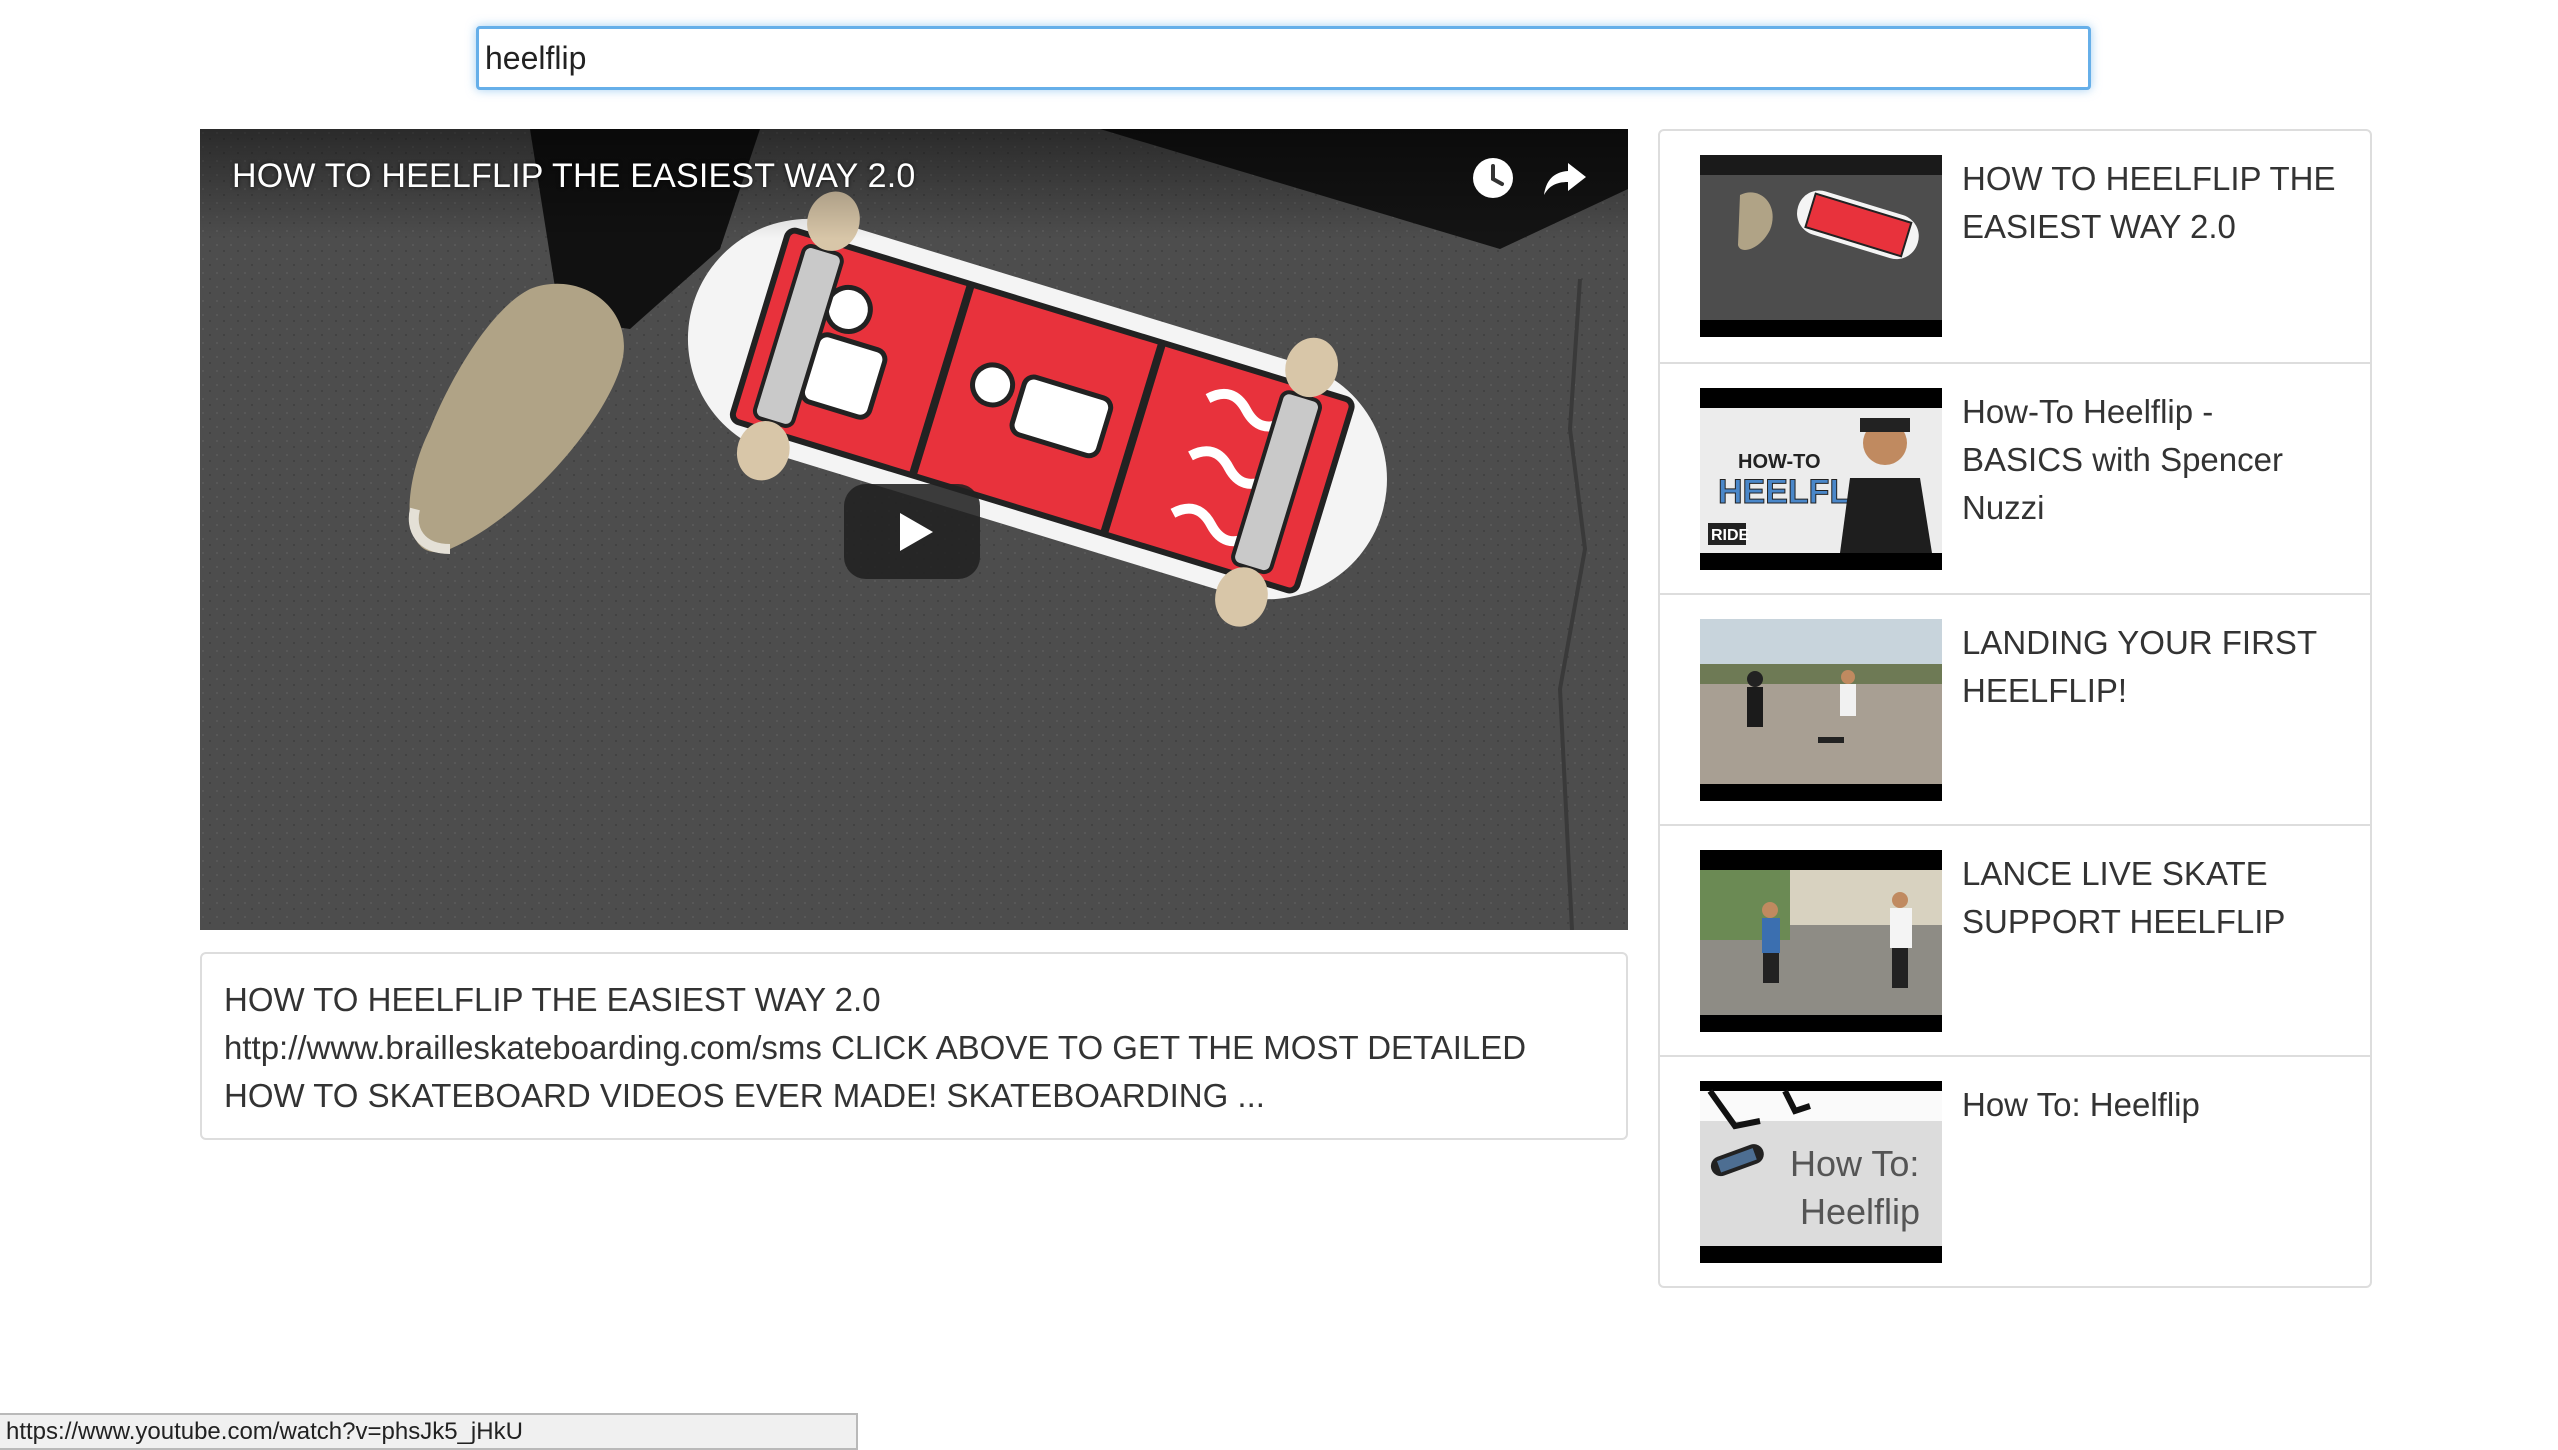 This screenshot has width=2558, height=1450. I want to click on result-thumbnail: How To: Heelflip, so click(1821, 1172).